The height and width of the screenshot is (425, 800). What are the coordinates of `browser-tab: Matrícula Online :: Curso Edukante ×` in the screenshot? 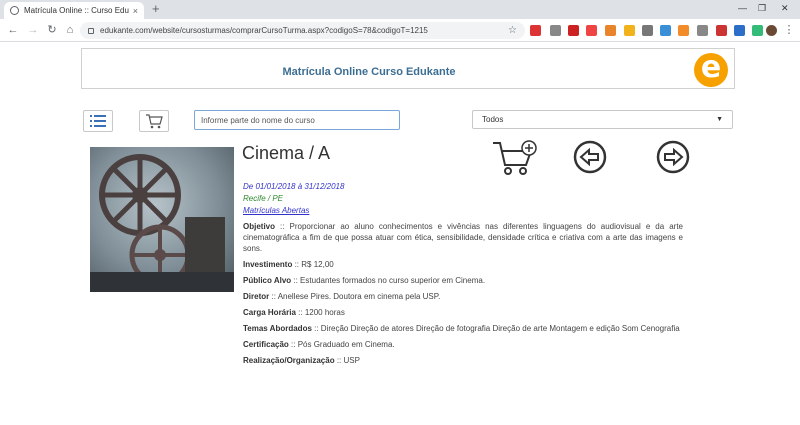 It's located at (74, 10).